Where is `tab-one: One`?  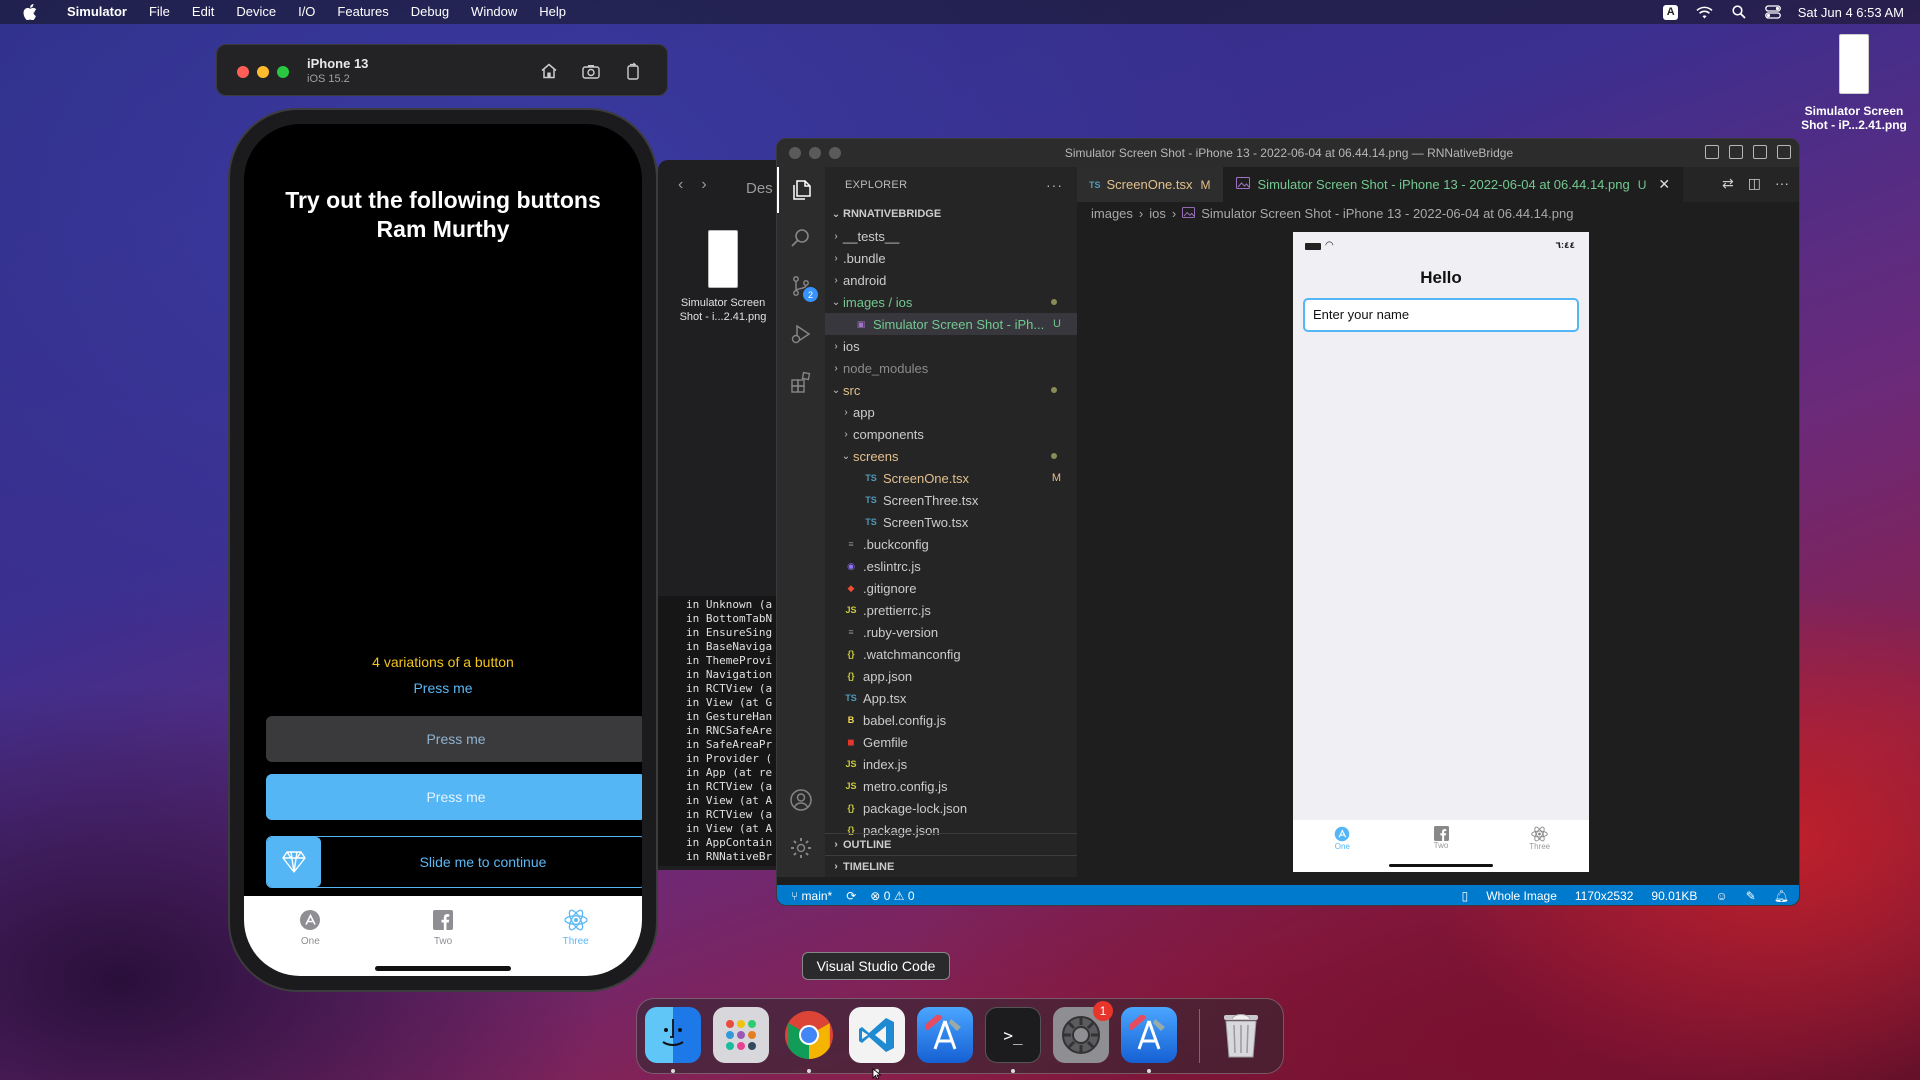 tab-one: One is located at coordinates (310, 936).